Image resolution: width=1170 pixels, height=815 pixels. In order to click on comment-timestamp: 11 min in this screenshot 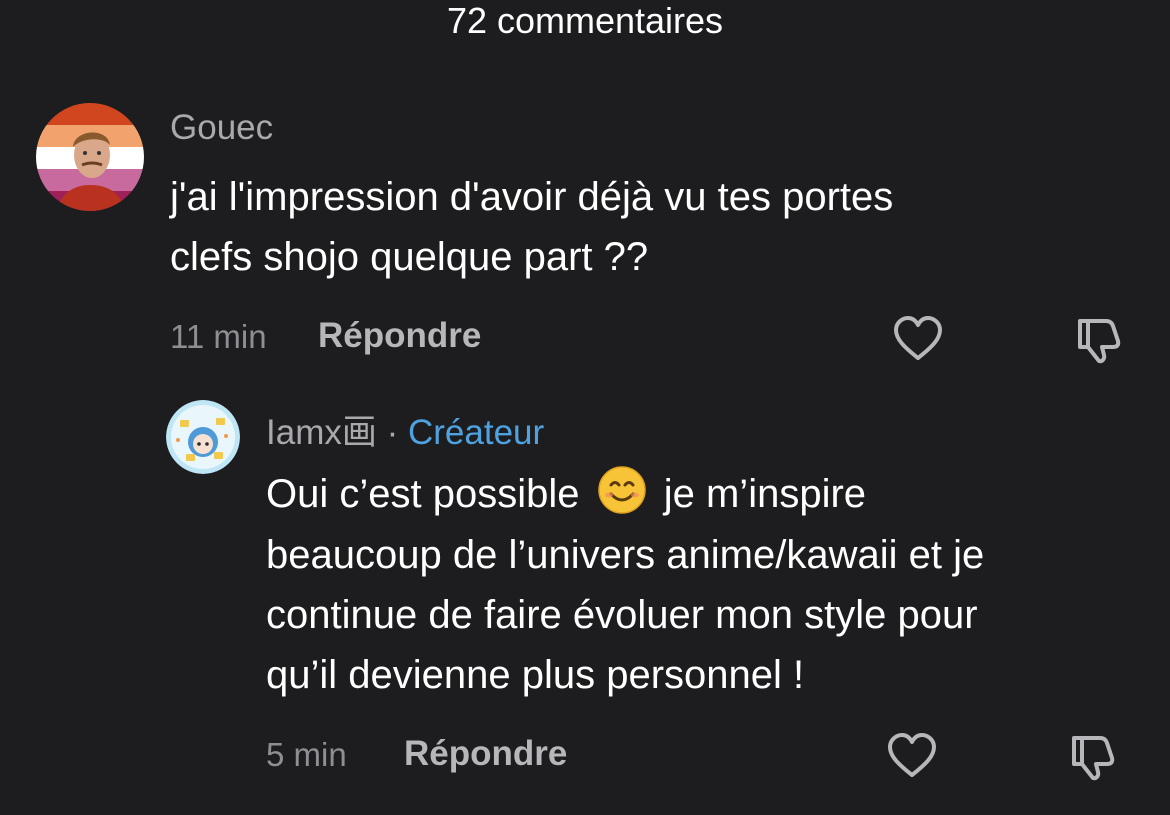, I will do `click(218, 336)`.